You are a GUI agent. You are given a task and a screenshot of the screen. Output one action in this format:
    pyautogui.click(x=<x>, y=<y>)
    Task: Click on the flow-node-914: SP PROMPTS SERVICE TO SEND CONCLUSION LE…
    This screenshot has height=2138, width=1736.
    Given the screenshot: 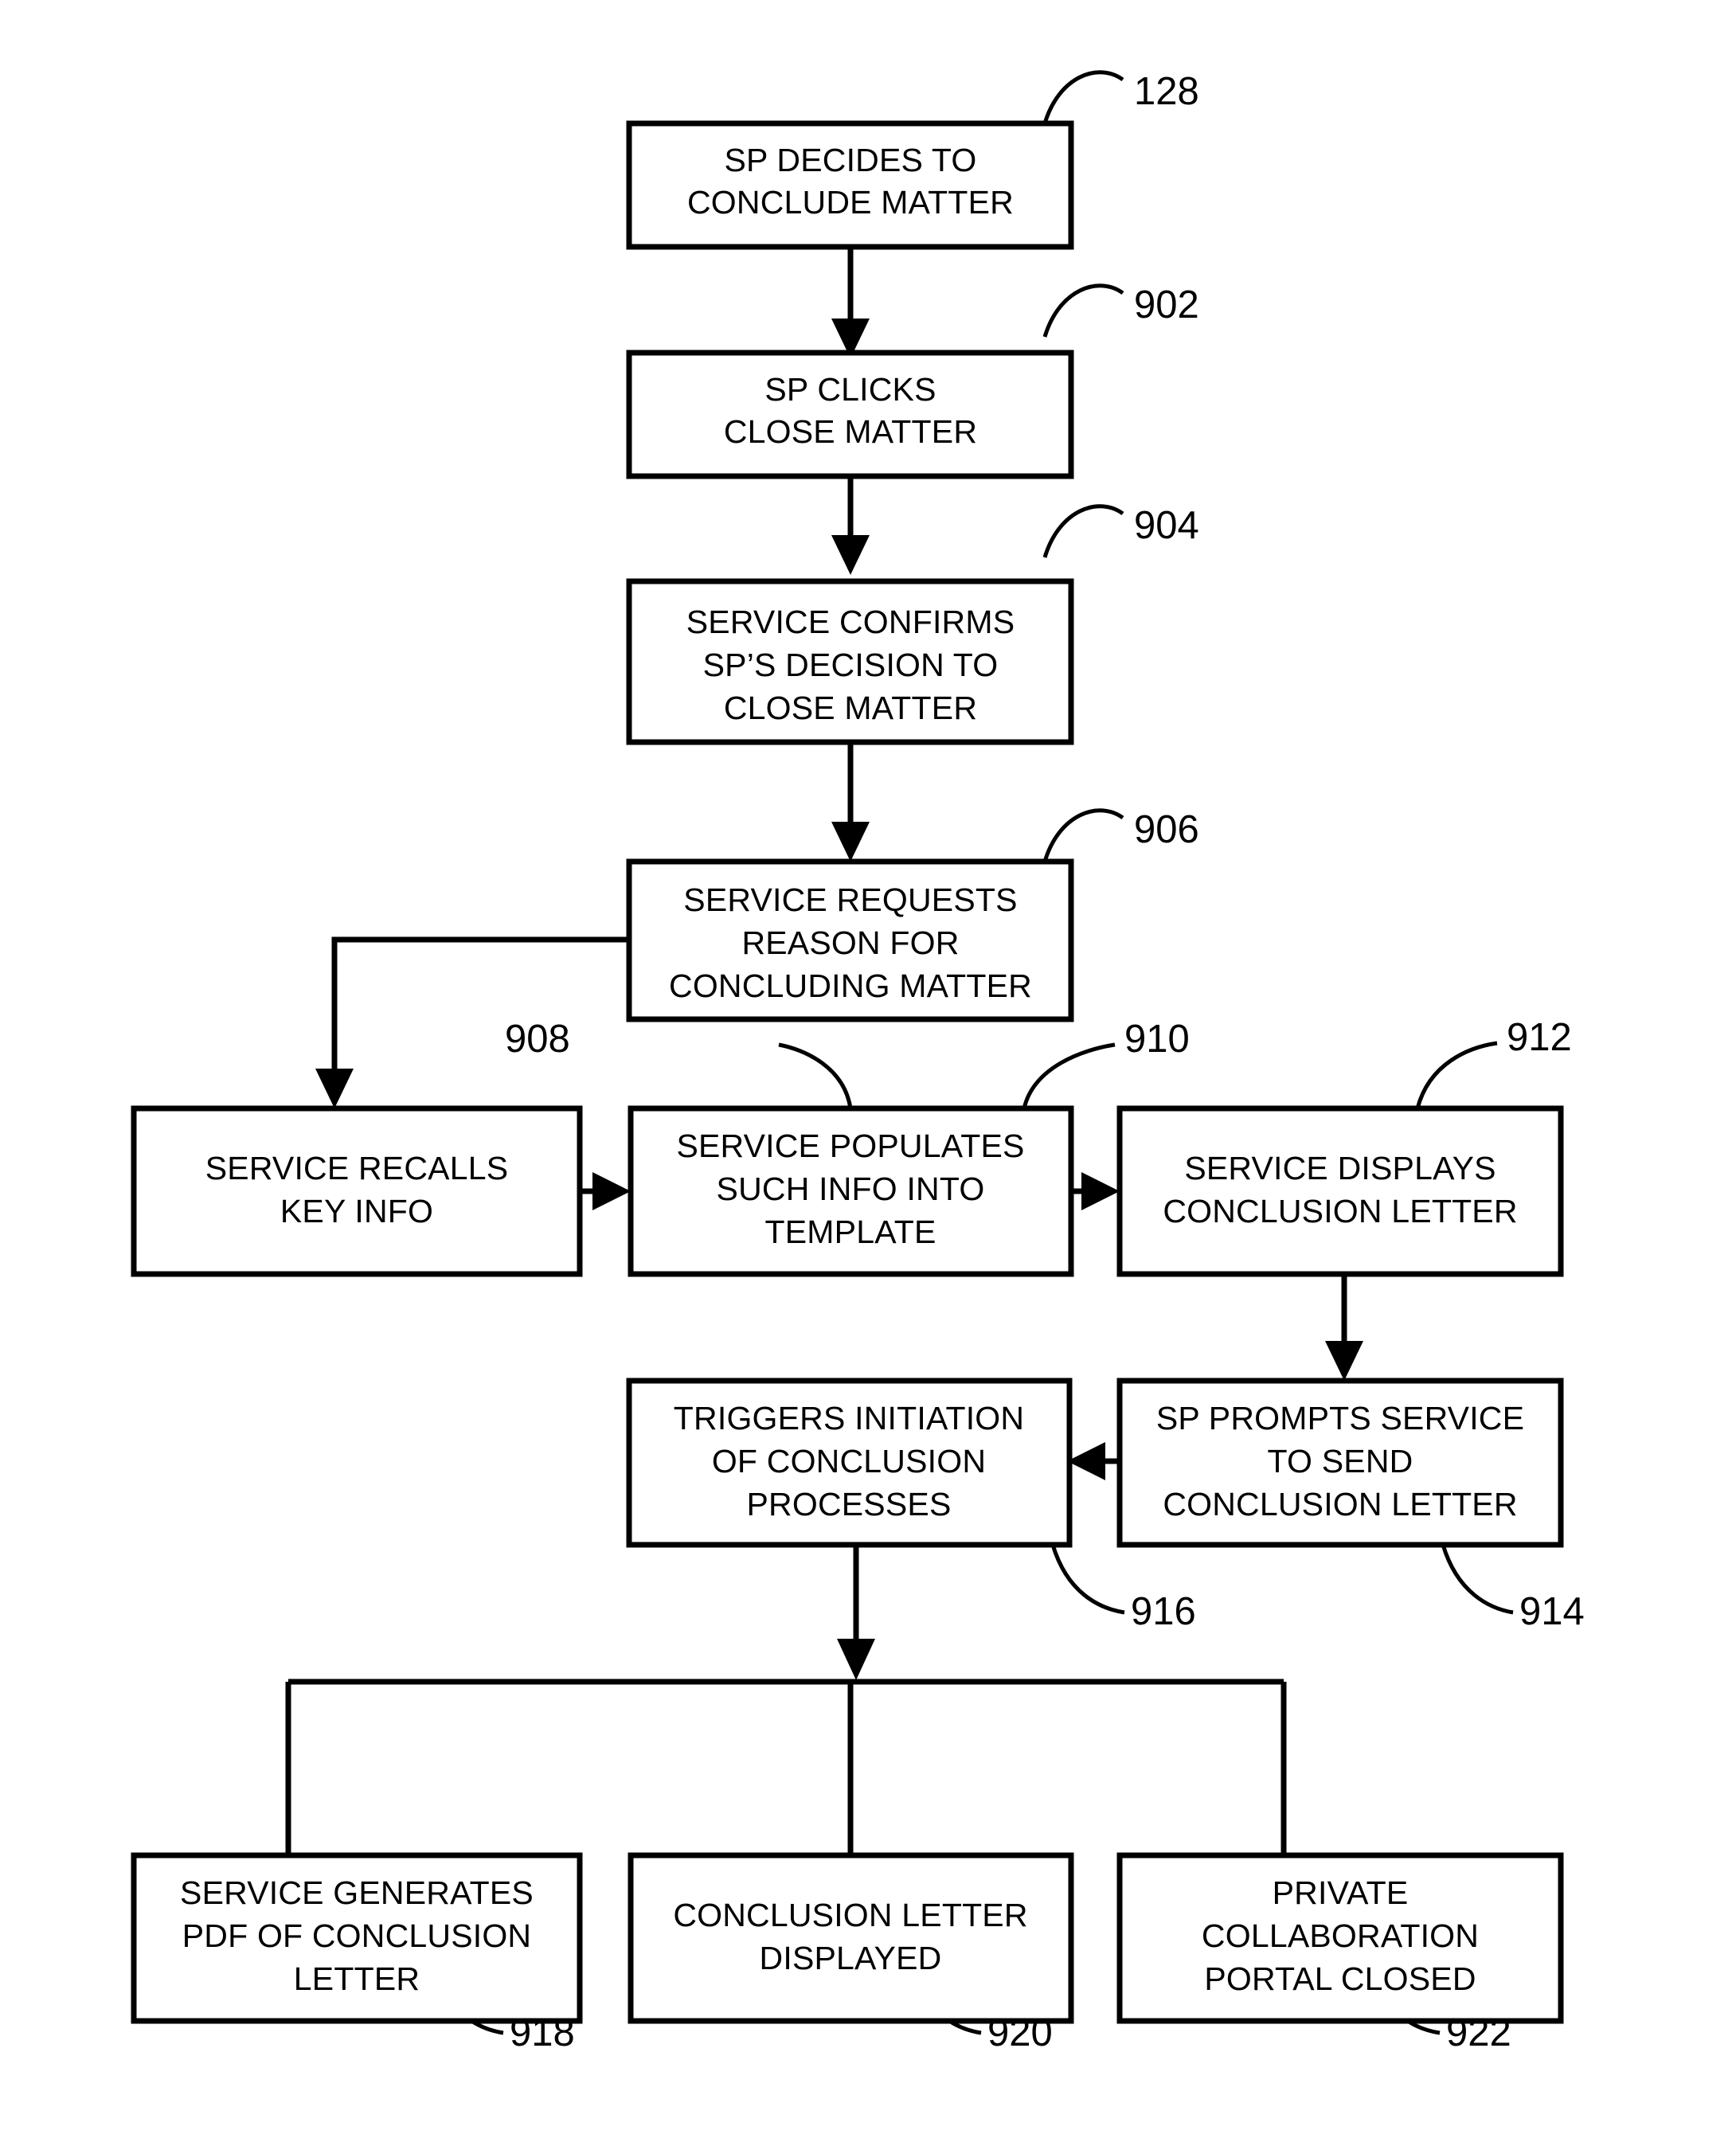 What is the action you would take?
    pyautogui.click(x=1340, y=1463)
    